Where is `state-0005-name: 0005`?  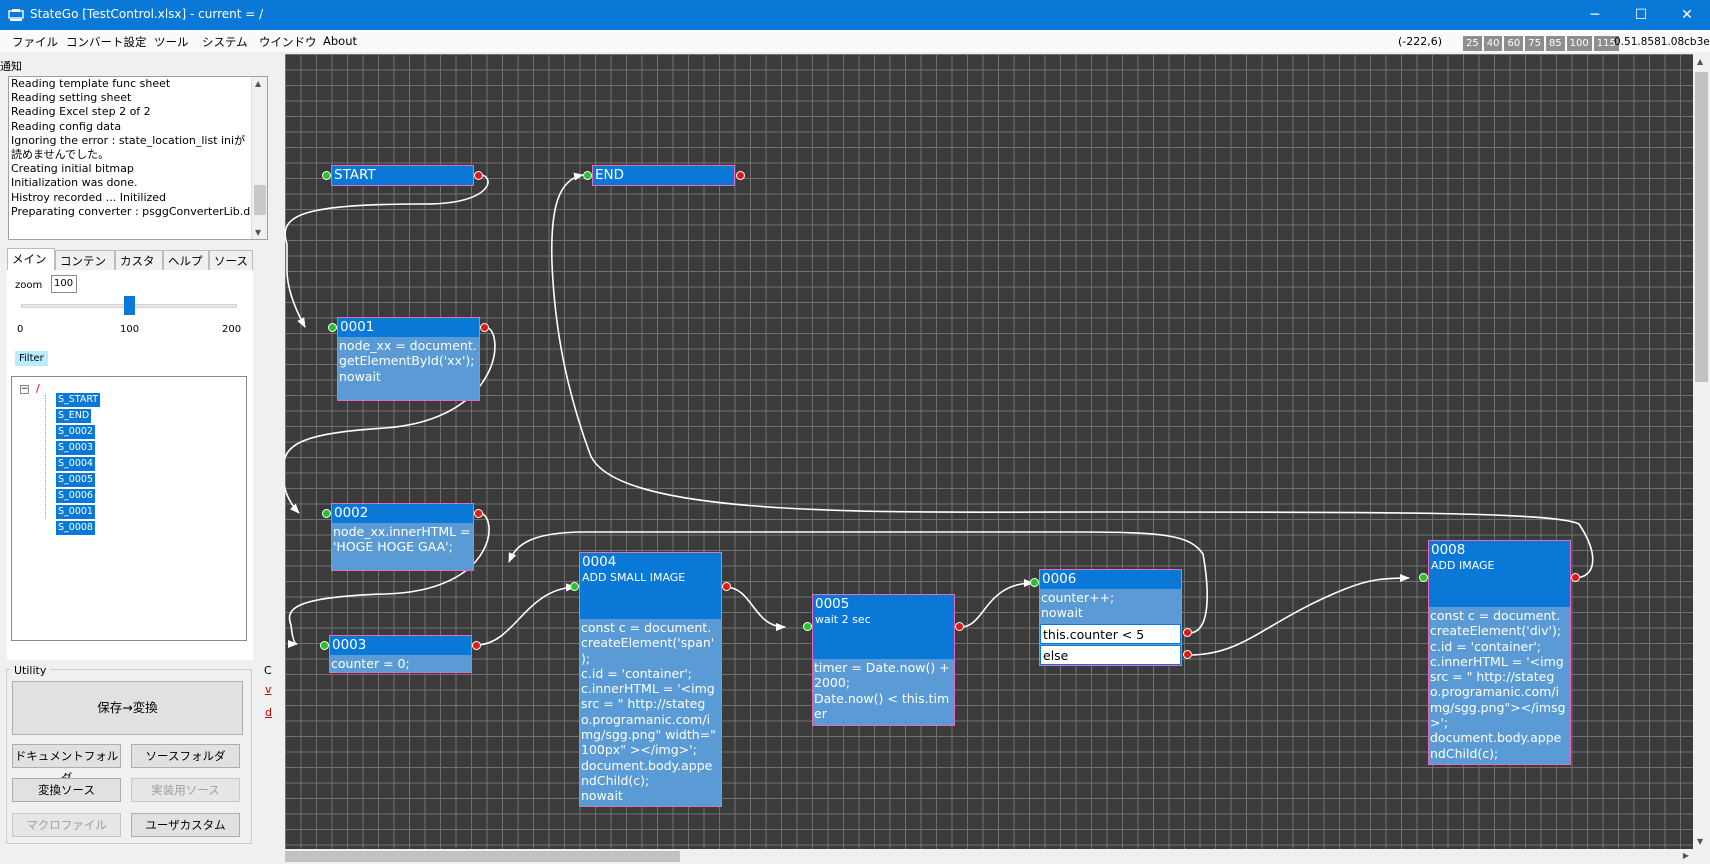
state-0005-name: 0005 is located at coordinates (832, 604).